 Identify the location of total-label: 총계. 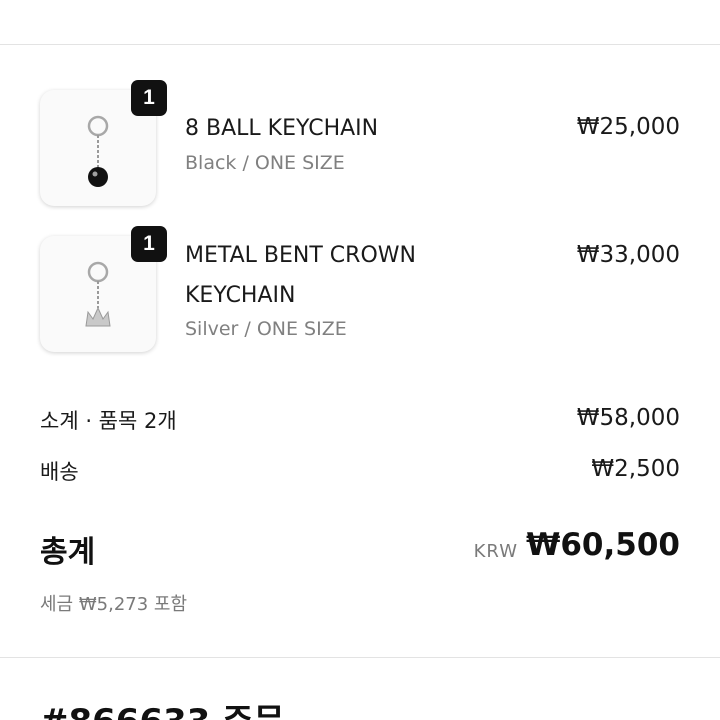
(68, 552).